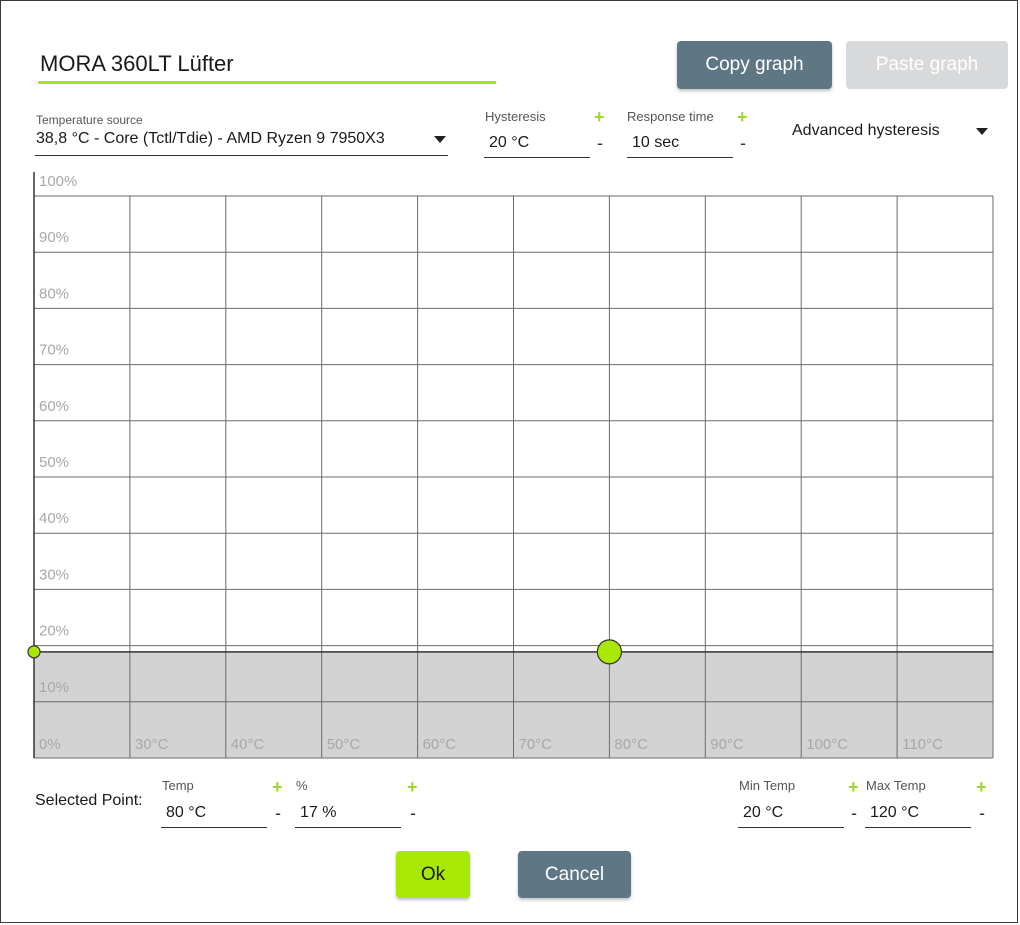 Image resolution: width=1020 pixels, height=925 pixels. Describe the element at coordinates (34, 652) in the screenshot. I see `curve-point` at that location.